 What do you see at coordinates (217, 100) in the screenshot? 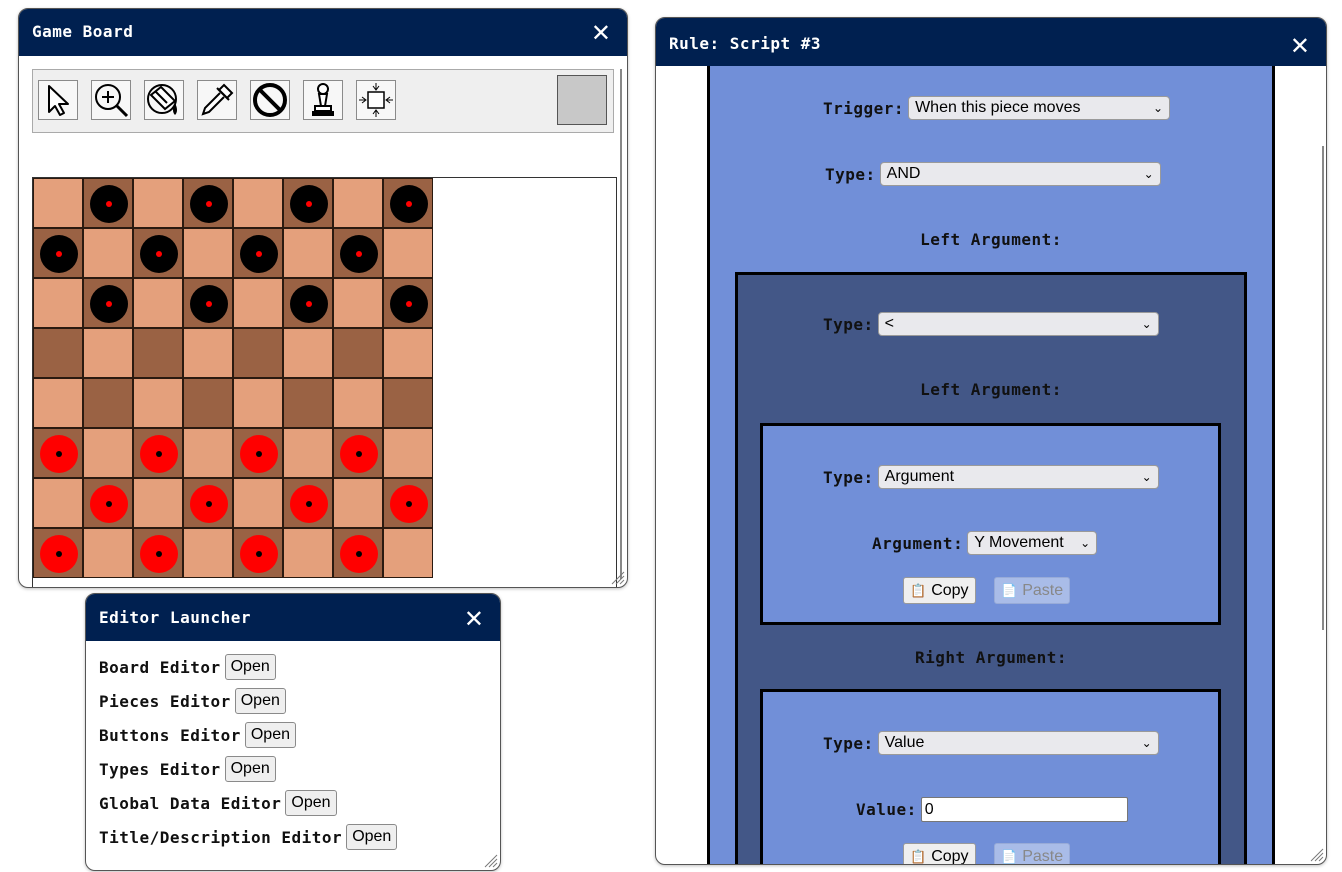
I see `eyedropper-icon` at bounding box center [217, 100].